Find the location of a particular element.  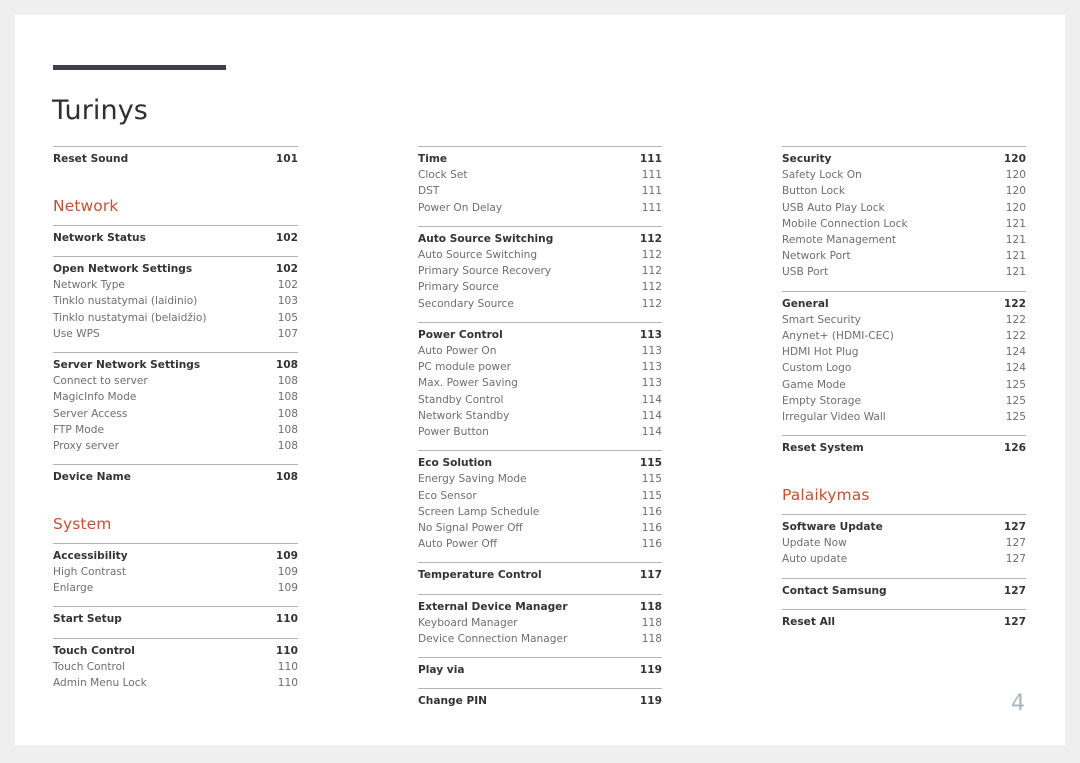

toc-entry: Server Network Settings 108 is located at coordinates (175, 365).